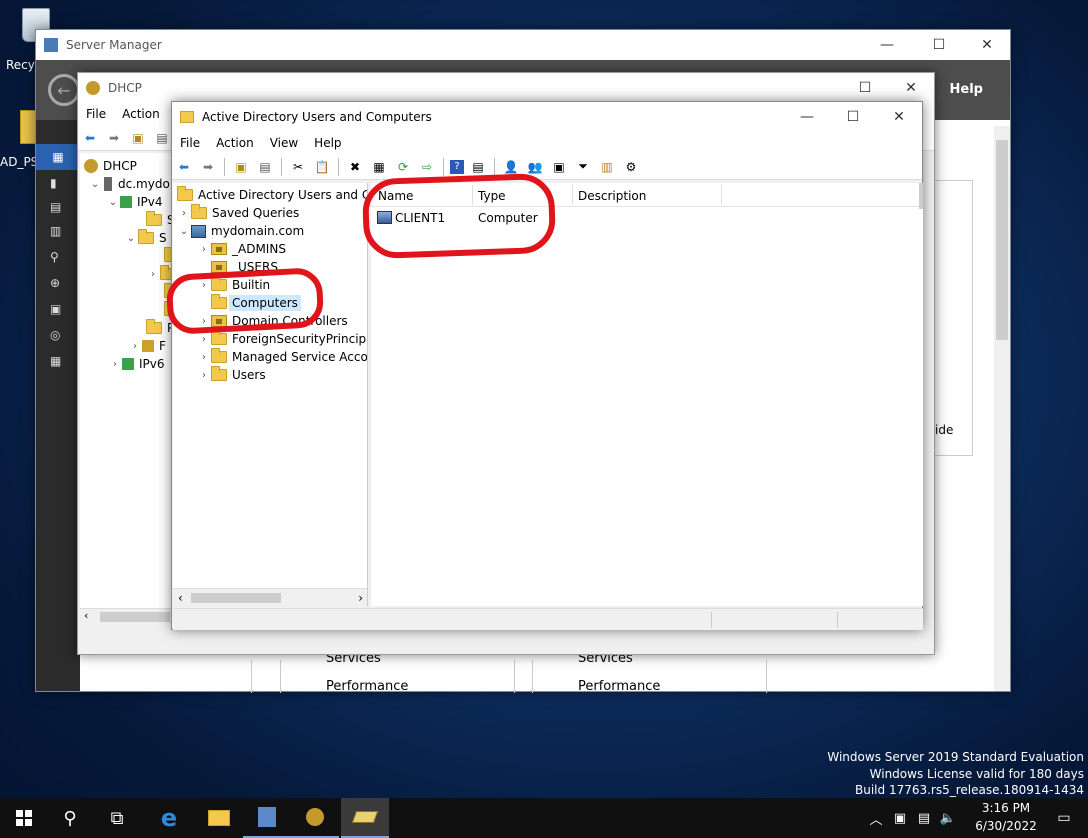 The image size is (1088, 838). I want to click on all-servers-icon: ▤, so click(55, 207).